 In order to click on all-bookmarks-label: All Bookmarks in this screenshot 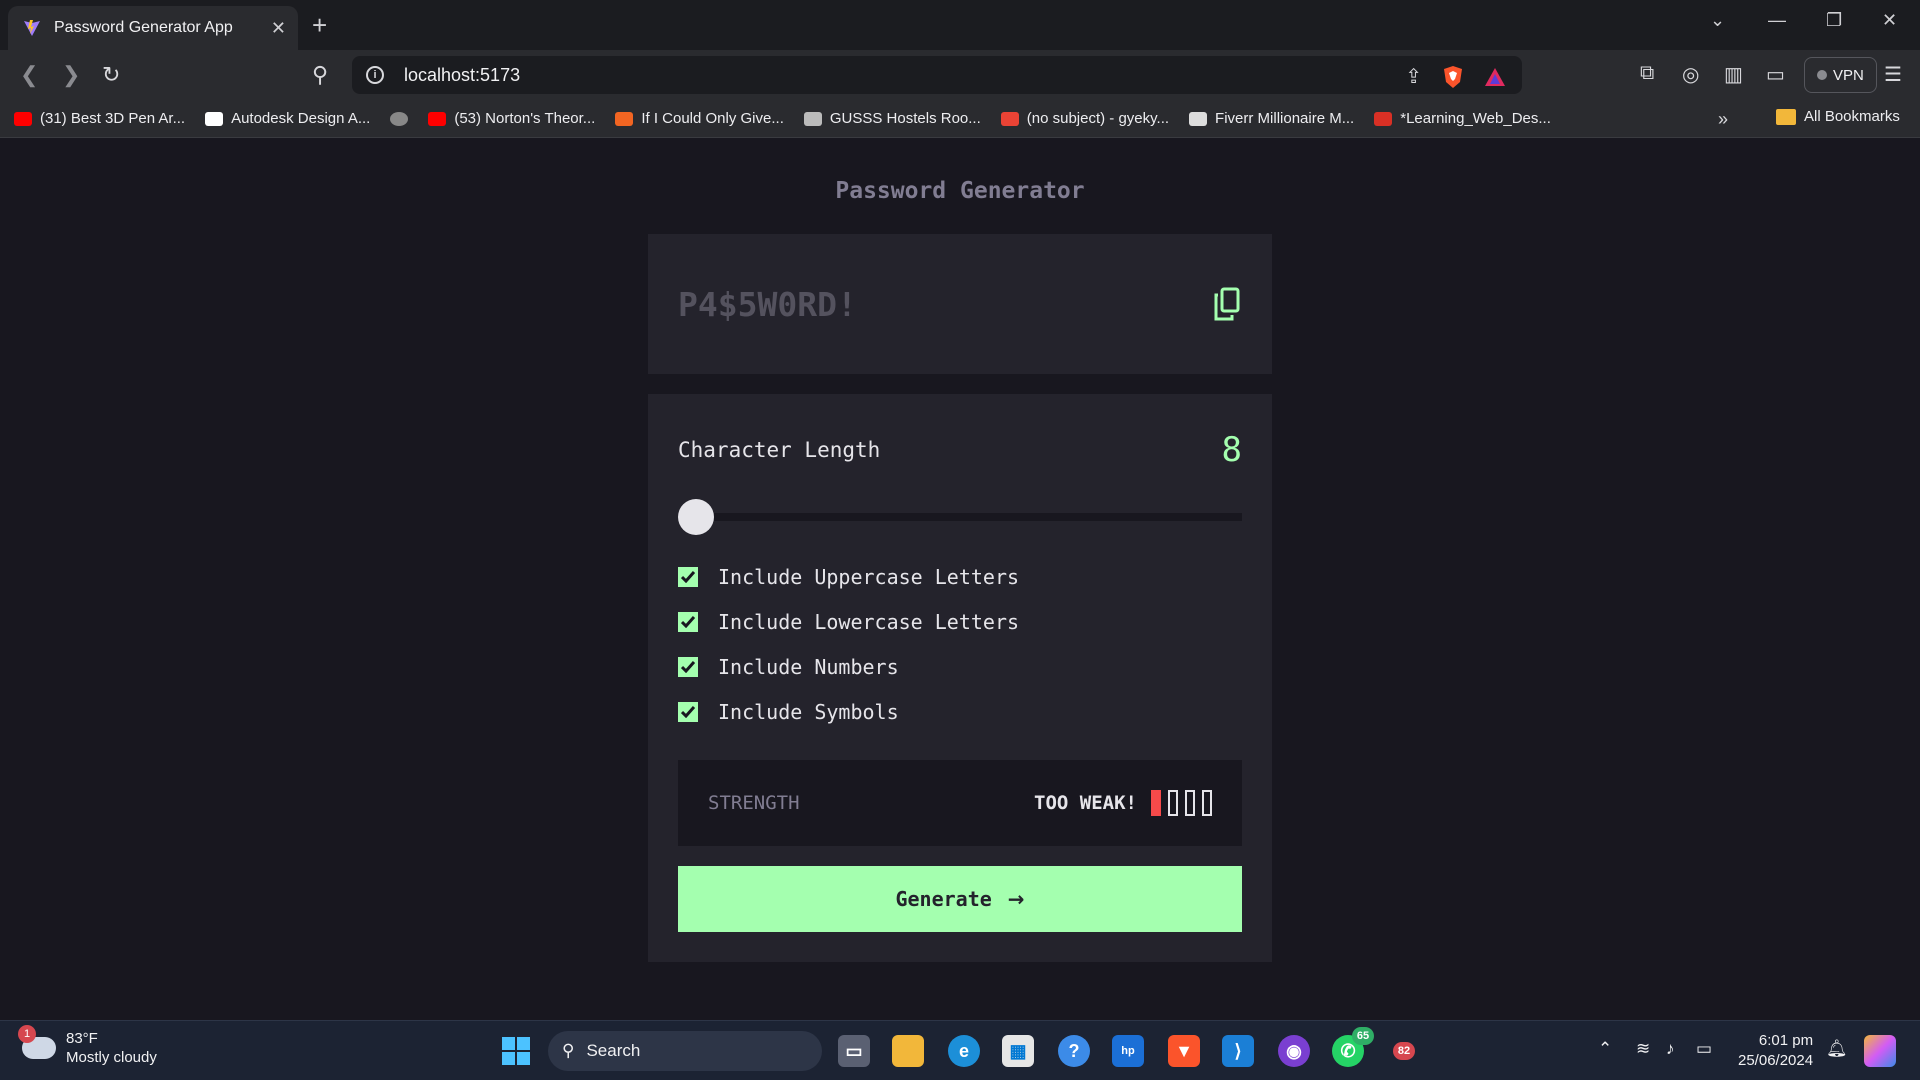, I will do `click(1852, 116)`.